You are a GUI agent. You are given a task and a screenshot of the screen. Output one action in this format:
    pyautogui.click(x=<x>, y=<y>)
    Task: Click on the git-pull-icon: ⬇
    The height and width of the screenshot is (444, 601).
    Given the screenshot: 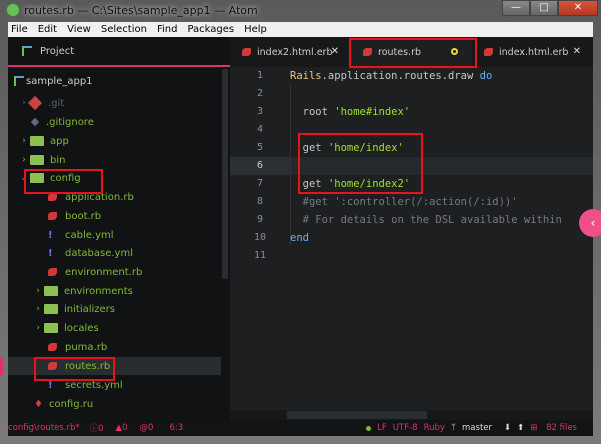 What is the action you would take?
    pyautogui.click(x=507, y=428)
    